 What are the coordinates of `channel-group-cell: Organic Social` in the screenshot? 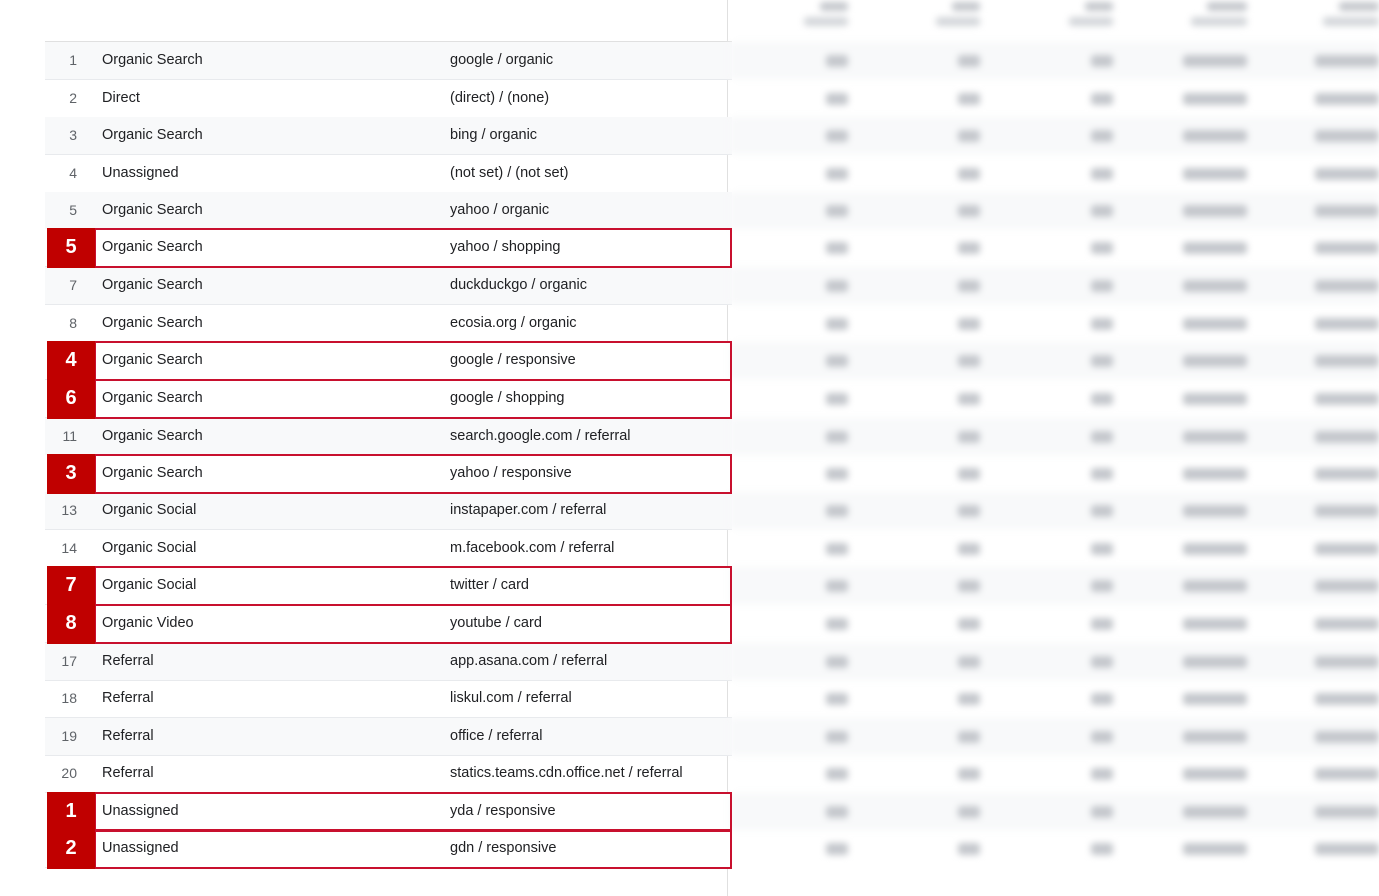 It's located at (149, 585).